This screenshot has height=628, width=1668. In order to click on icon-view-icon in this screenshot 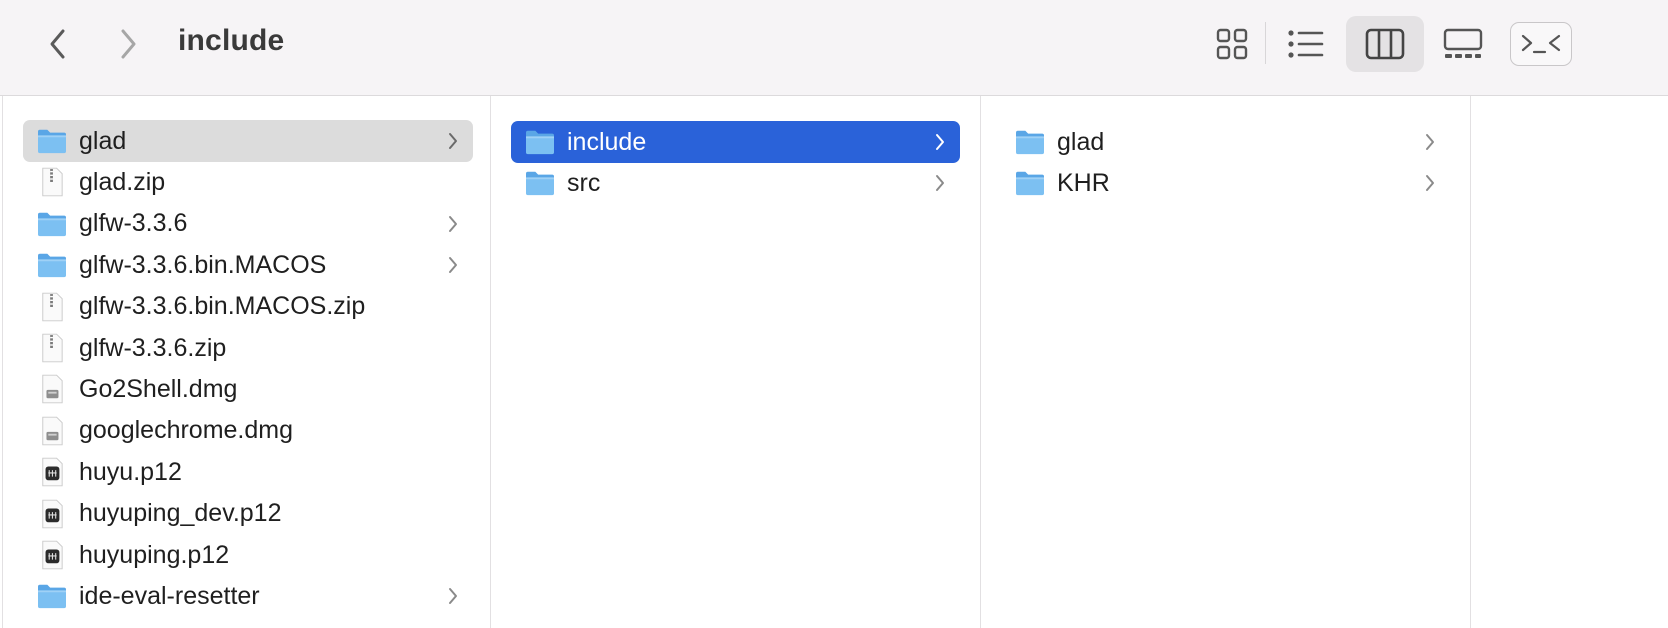, I will do `click(1232, 44)`.